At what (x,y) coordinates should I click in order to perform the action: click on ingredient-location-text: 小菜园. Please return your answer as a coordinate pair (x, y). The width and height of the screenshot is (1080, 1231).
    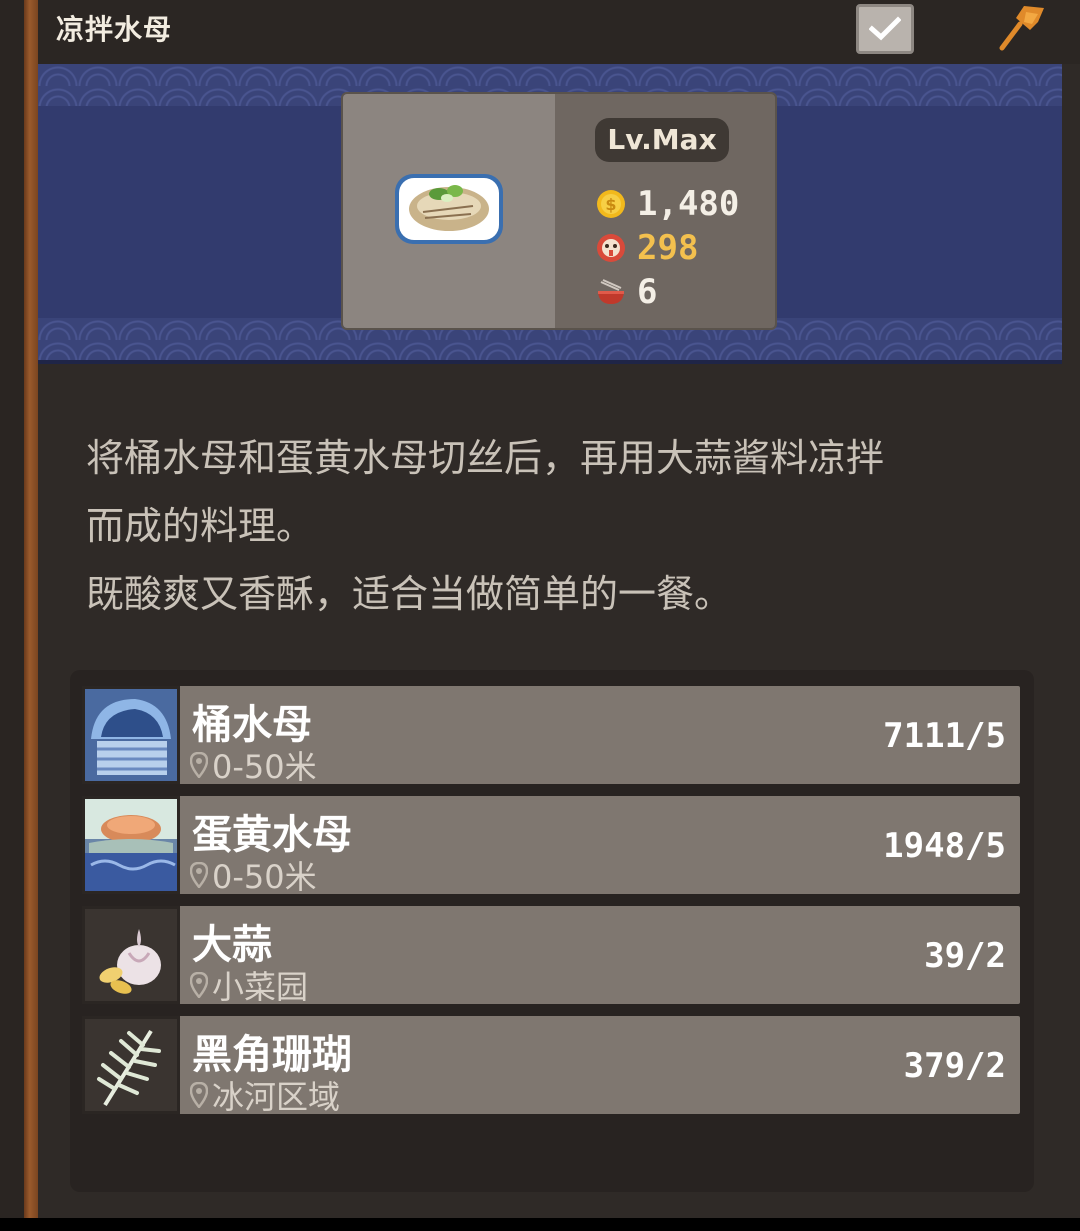
    Looking at the image, I should click on (260, 987).